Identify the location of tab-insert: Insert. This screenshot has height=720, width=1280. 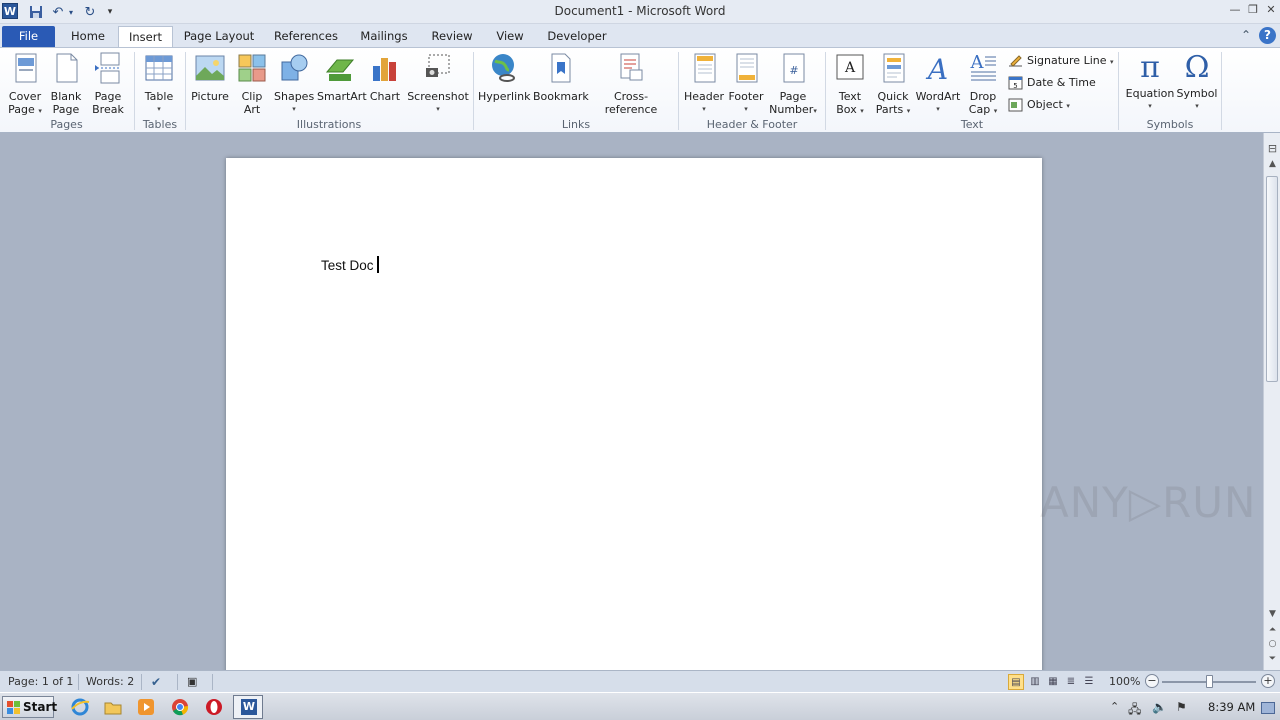
(145, 37).